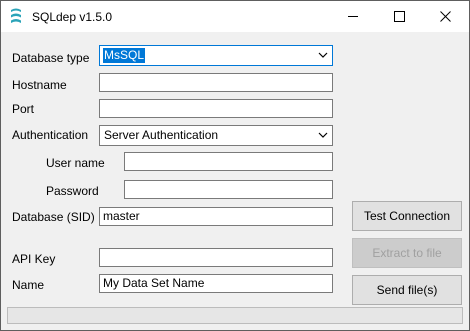 The width and height of the screenshot is (470, 331). Describe the element at coordinates (50, 135) in the screenshot. I see `authentication-label: Authentication` at that location.